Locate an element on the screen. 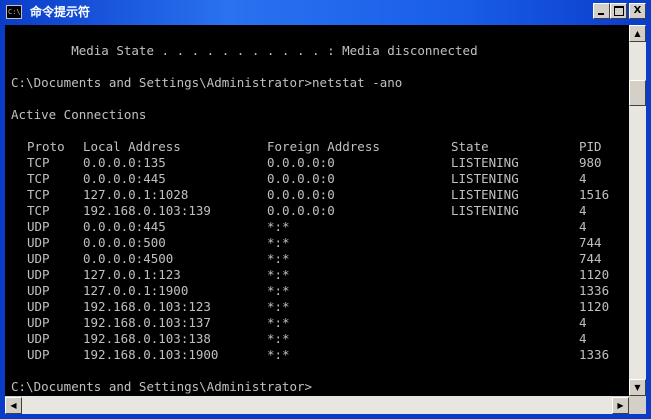 The height and width of the screenshot is (419, 651). arrow-down-icon: ▼ is located at coordinates (637, 387).